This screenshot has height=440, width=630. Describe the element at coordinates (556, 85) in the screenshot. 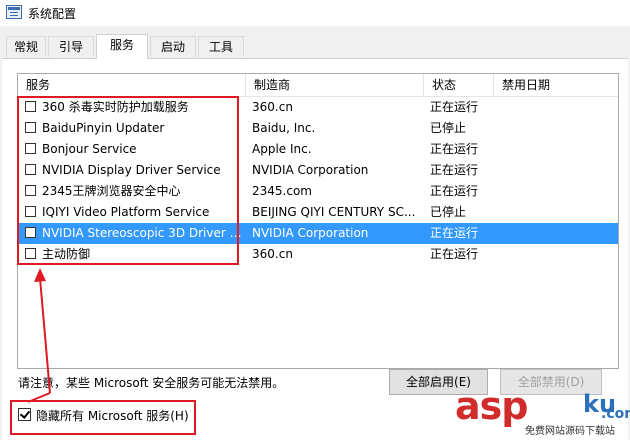

I see `column-header-disabled-date: 禁用日期` at that location.